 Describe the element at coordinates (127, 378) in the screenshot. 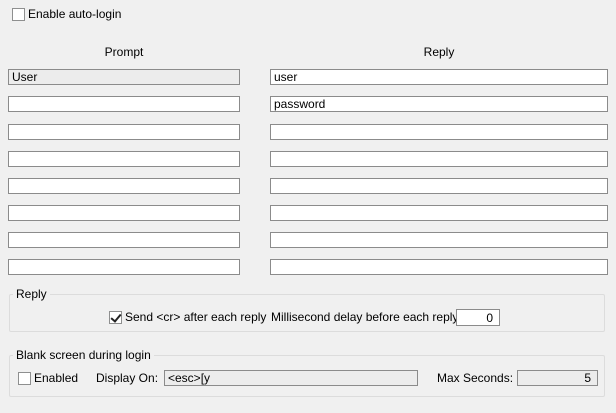

I see `display-on-label: Display On:` at that location.